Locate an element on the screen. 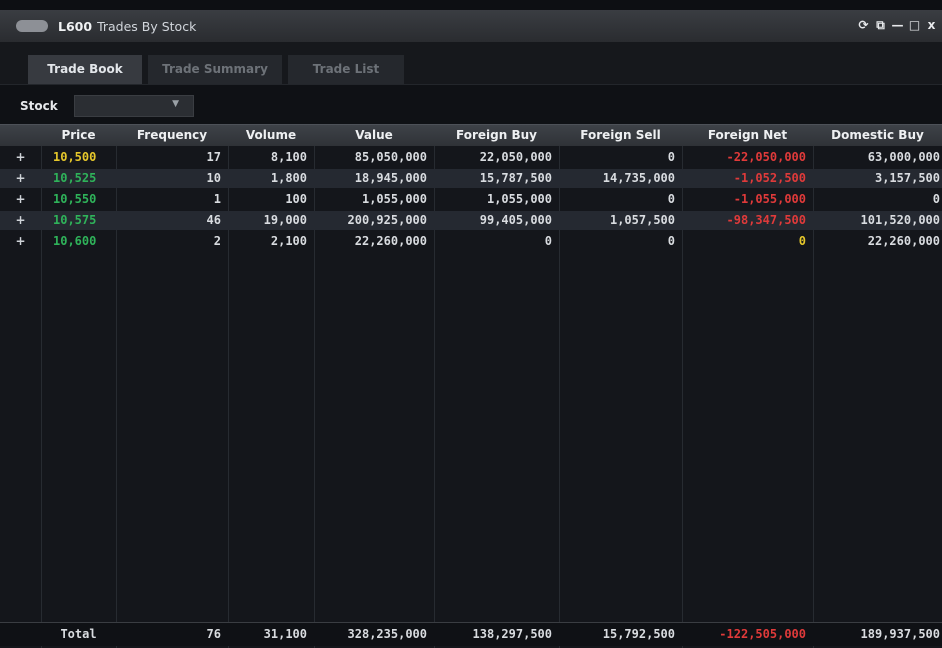 The width and height of the screenshot is (942, 648). cell-foreign-buy: 99,405,000 is located at coordinates (515, 220).